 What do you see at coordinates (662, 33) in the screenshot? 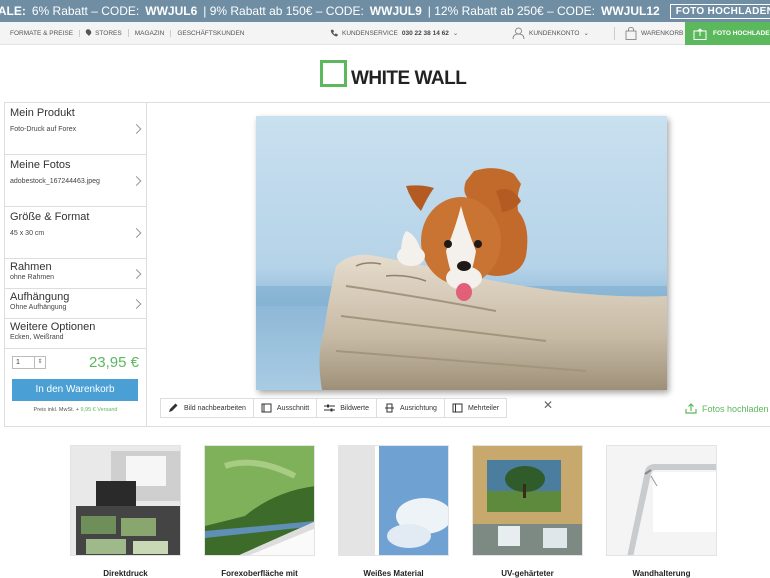
I see `cart-label: WARENKORB` at bounding box center [662, 33].